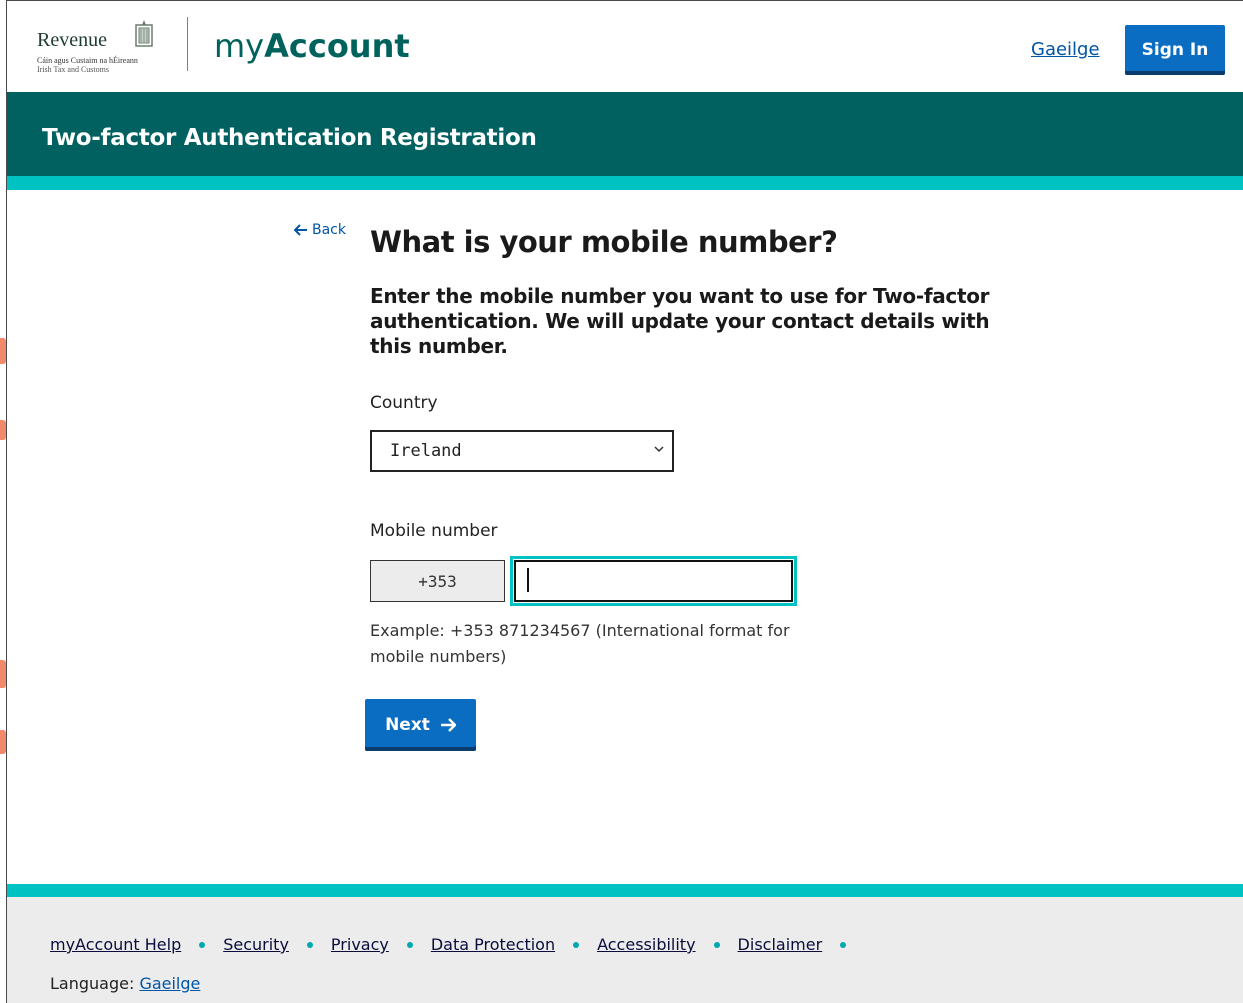  I want to click on mobile-number-input, so click(653, 581).